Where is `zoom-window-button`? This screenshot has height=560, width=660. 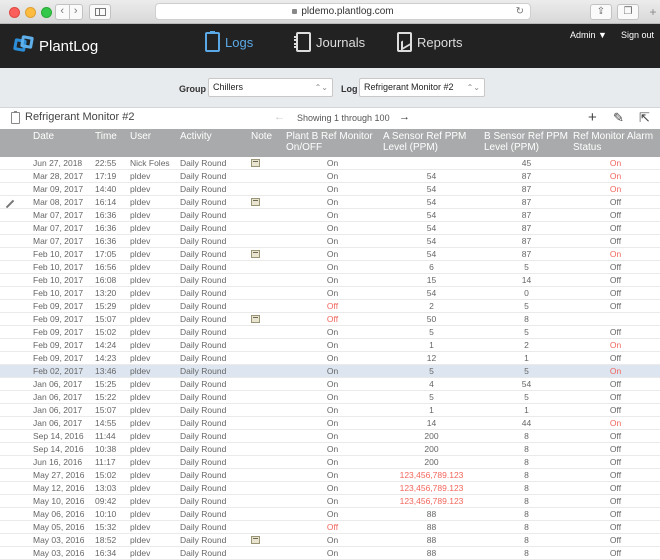 zoom-window-button is located at coordinates (46, 12).